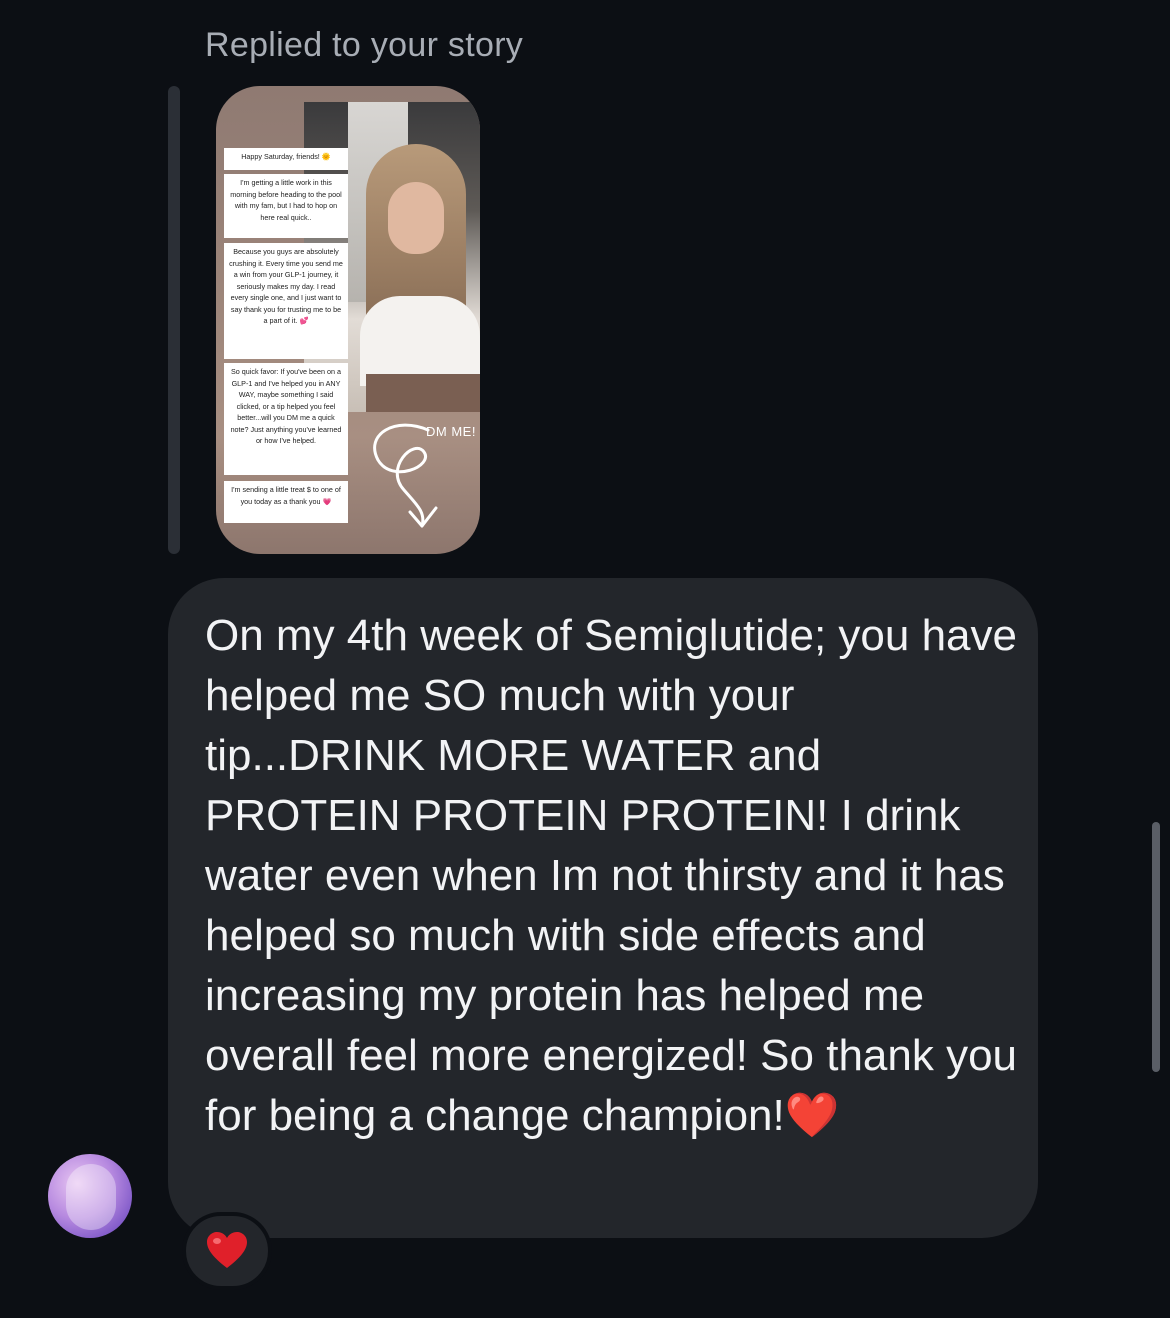 The height and width of the screenshot is (1318, 1170). I want to click on heart-reaction-icon, so click(227, 1250).